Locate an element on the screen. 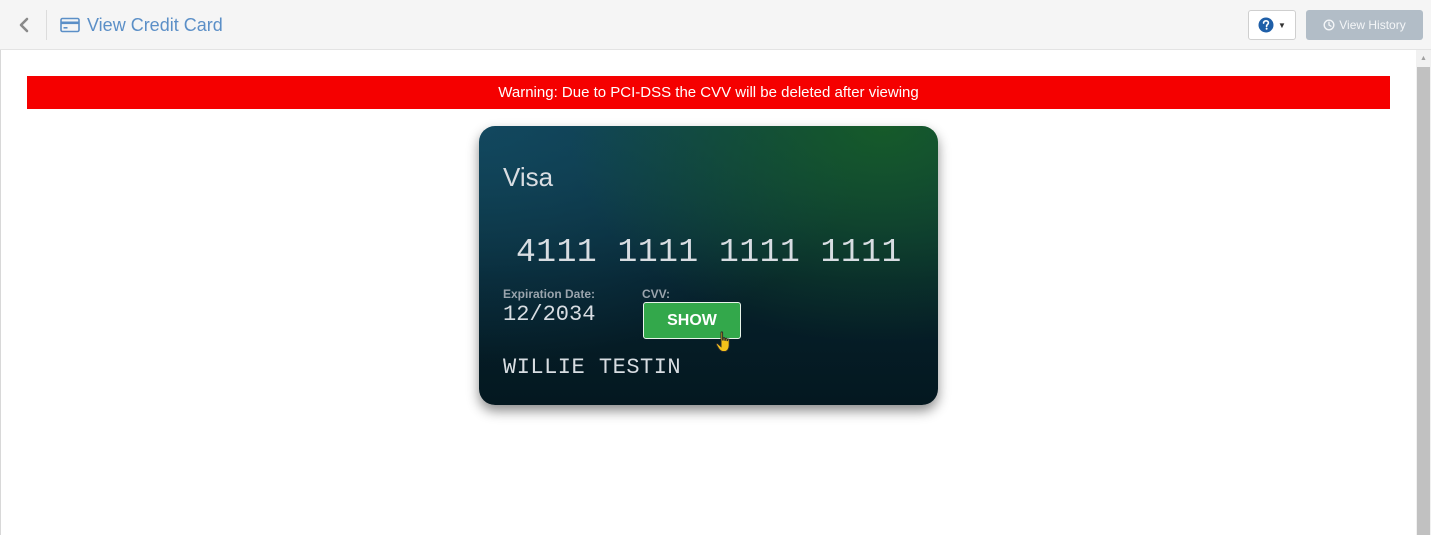  help-dropdown-button: ▼ is located at coordinates (1272, 25).